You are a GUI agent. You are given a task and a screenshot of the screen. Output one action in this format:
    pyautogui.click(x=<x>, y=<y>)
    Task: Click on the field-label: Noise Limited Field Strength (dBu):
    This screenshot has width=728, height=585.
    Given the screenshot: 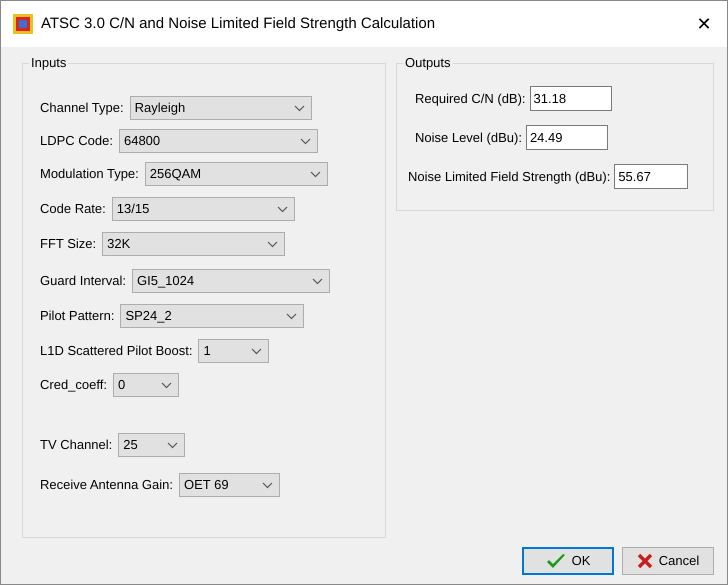 What is the action you would take?
    pyautogui.click(x=509, y=177)
    